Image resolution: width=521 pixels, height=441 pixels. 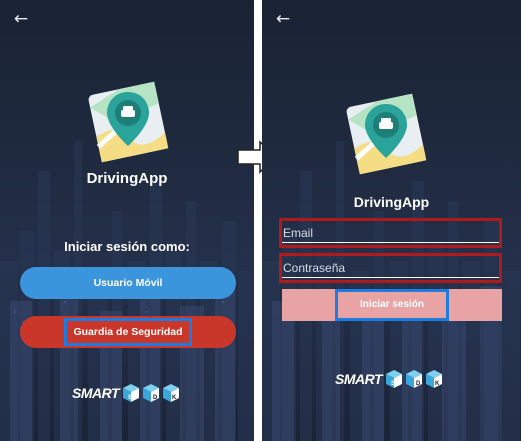 I want to click on mobile-user-button: Usuario Móvil, so click(x=128, y=283).